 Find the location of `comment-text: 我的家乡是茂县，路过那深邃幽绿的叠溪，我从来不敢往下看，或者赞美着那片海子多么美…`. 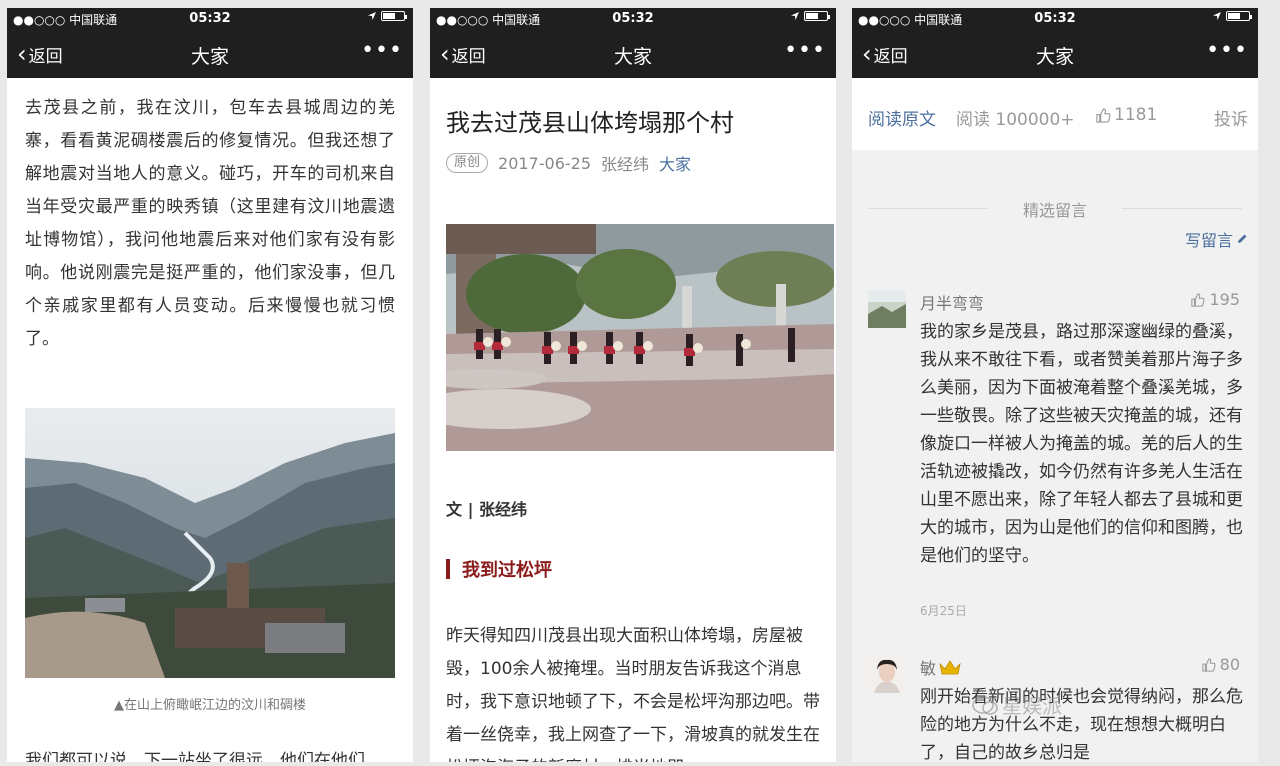

comment-text: 我的家乡是茂县，路过那深邃幽绿的叠溪，我从来不敢往下看，或者赞美着那片海子多么美… is located at coordinates (1081, 444).